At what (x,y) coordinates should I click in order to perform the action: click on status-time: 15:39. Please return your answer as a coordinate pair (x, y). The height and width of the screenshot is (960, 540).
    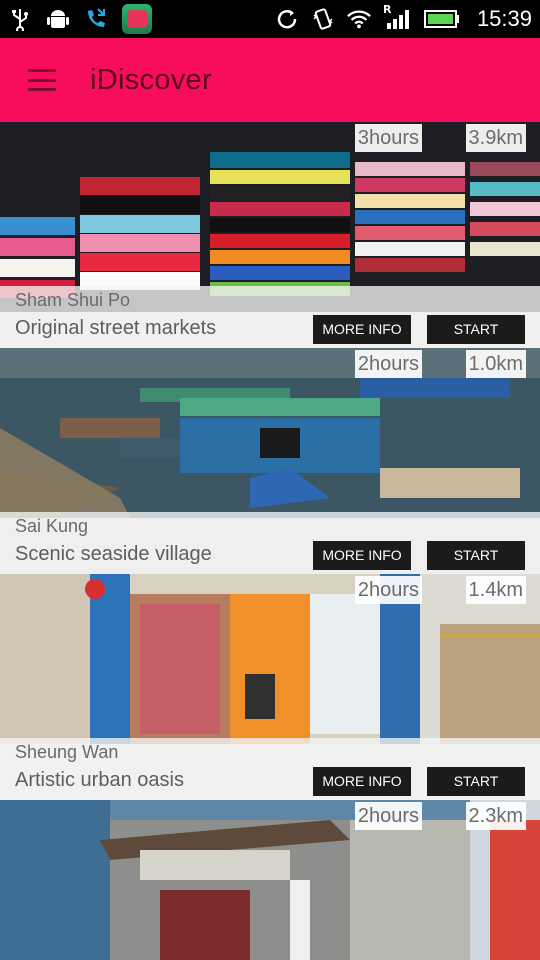
    Looking at the image, I should click on (504, 18).